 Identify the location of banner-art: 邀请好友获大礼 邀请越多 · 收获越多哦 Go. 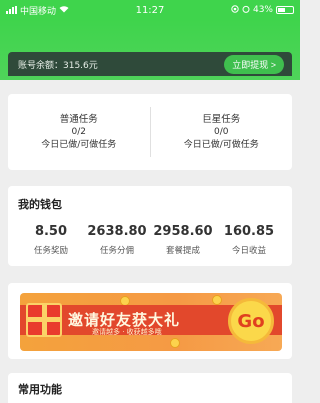
(151, 322).